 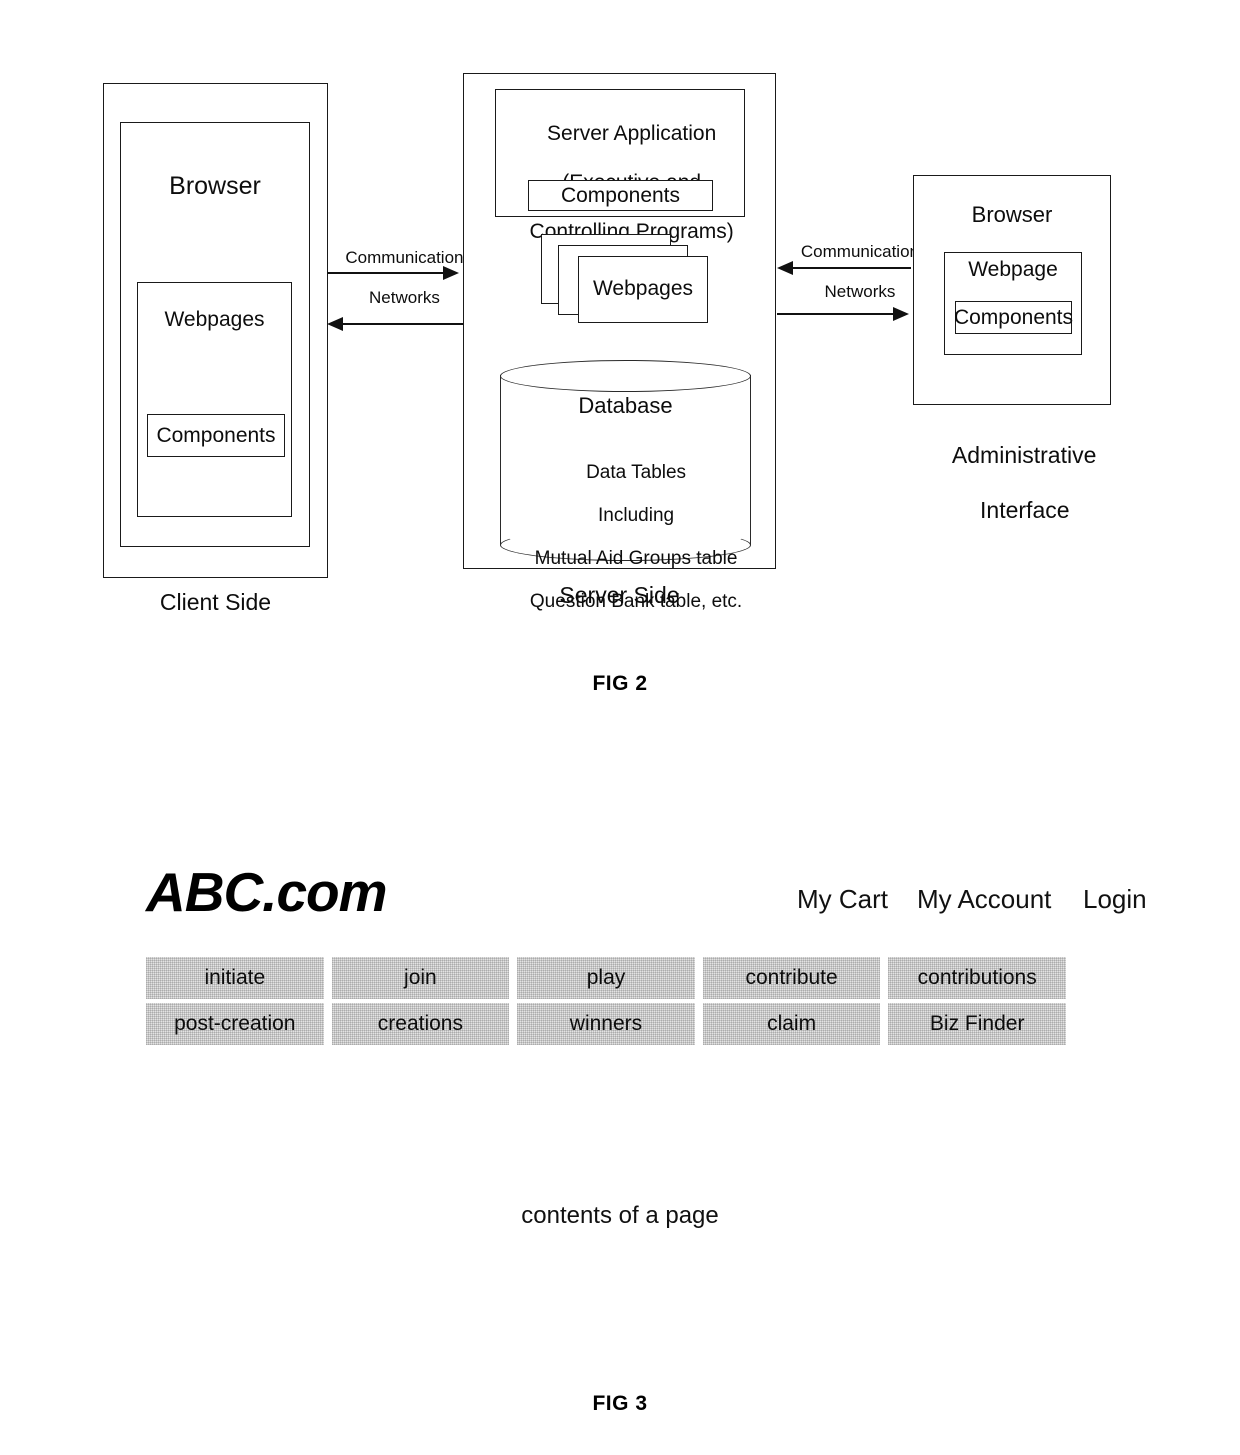 What do you see at coordinates (216, 435) in the screenshot?
I see `client-components-label: Components` at bounding box center [216, 435].